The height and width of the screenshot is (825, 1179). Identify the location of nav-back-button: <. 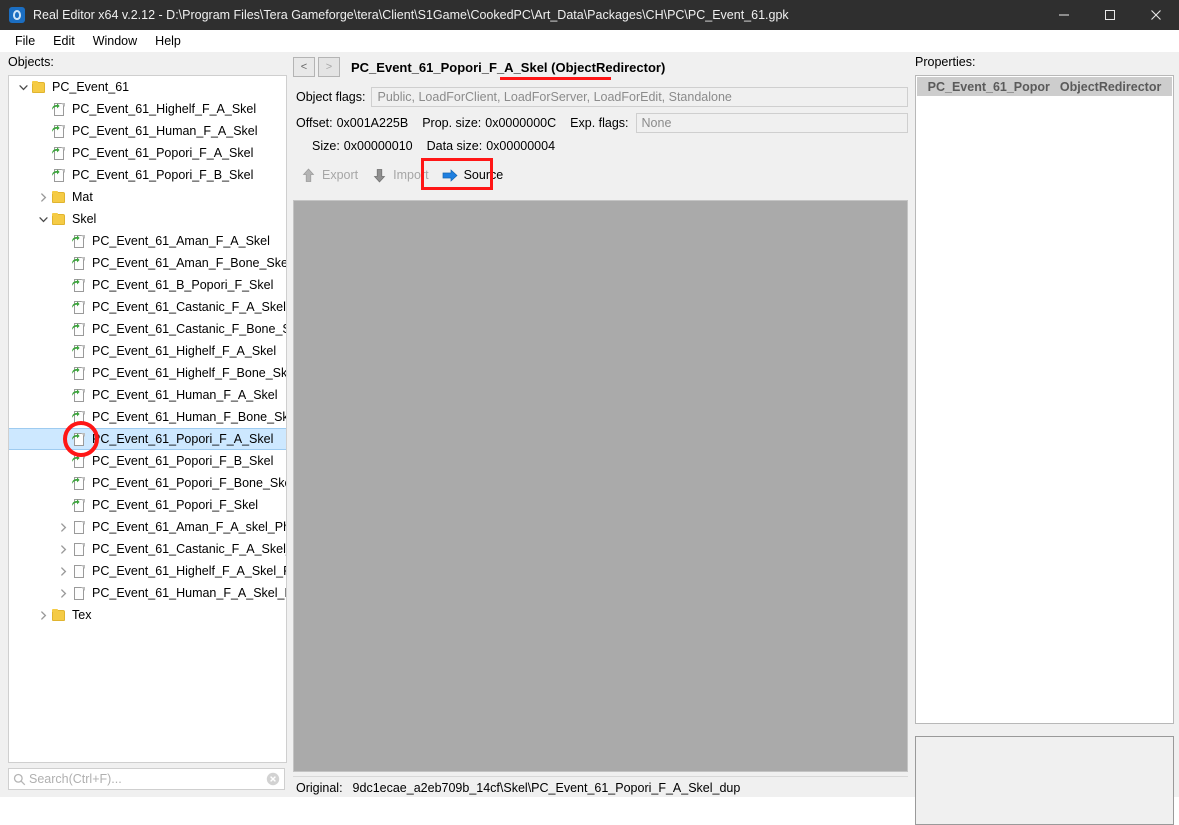
(304, 67).